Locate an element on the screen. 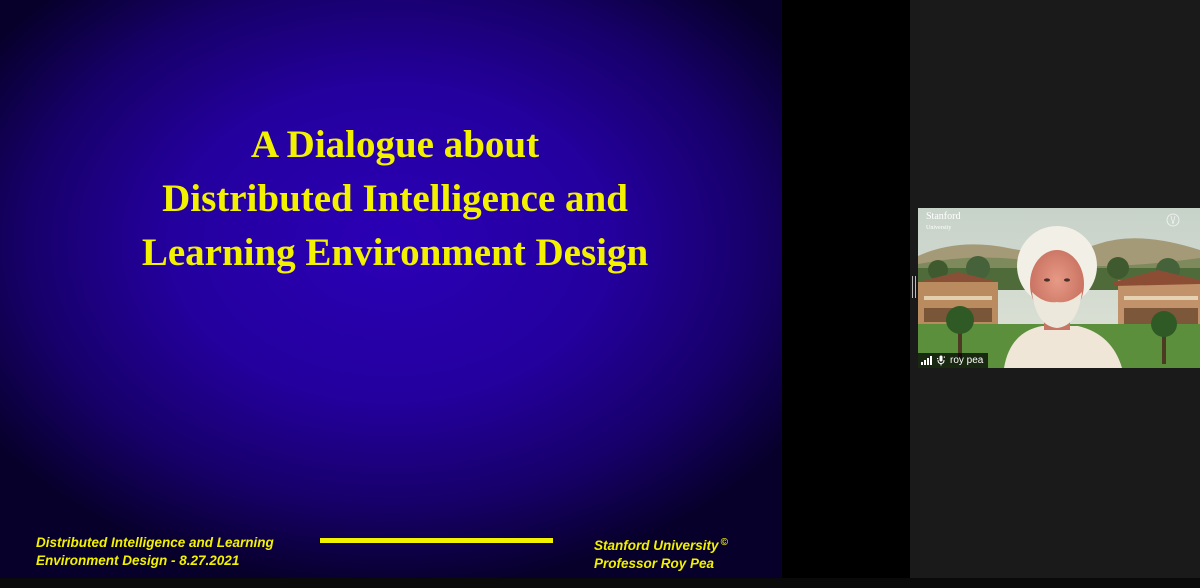 The height and width of the screenshot is (588, 1200). bottom-strip is located at coordinates (600, 583).